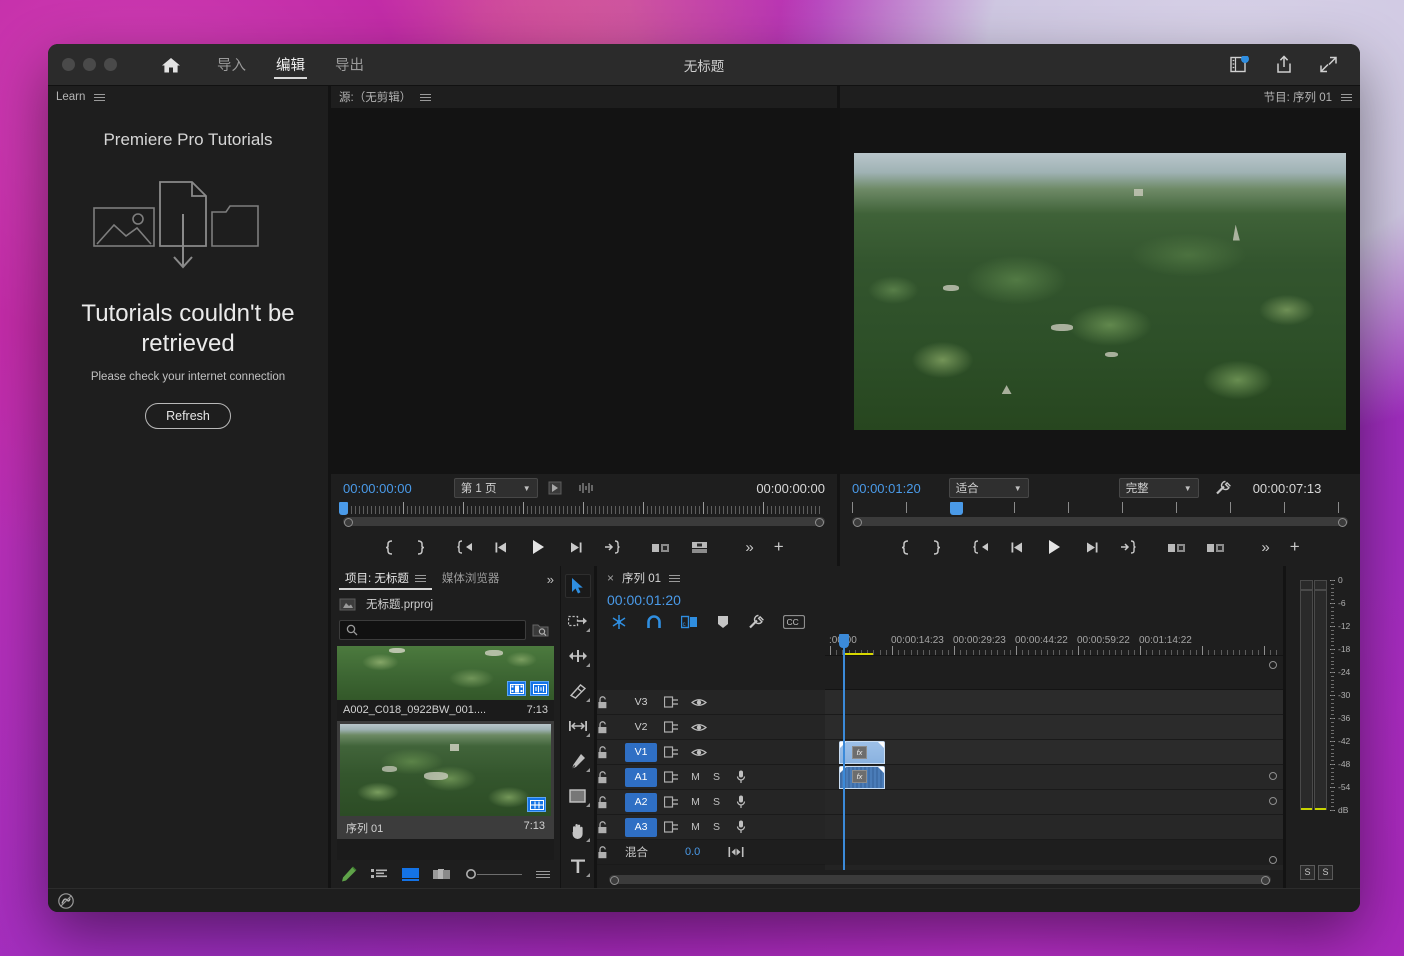  What do you see at coordinates (862, 777) in the screenshot?
I see `timeline-clip-audio: fx` at bounding box center [862, 777].